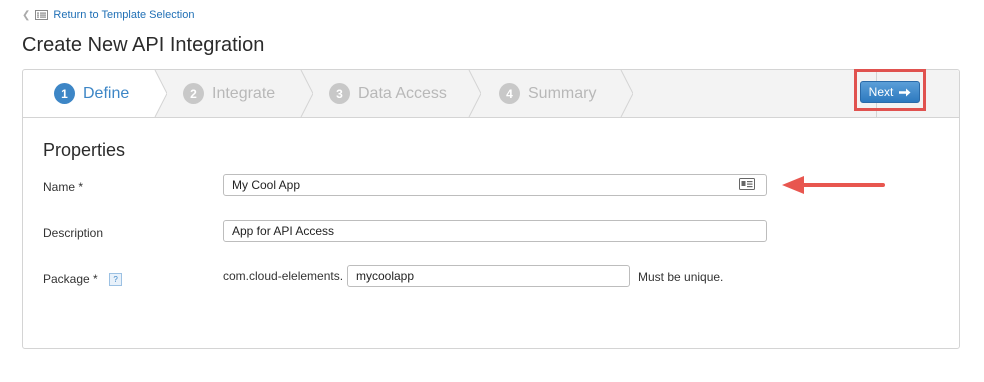  I want to click on step-label: Integrate, so click(244, 93).